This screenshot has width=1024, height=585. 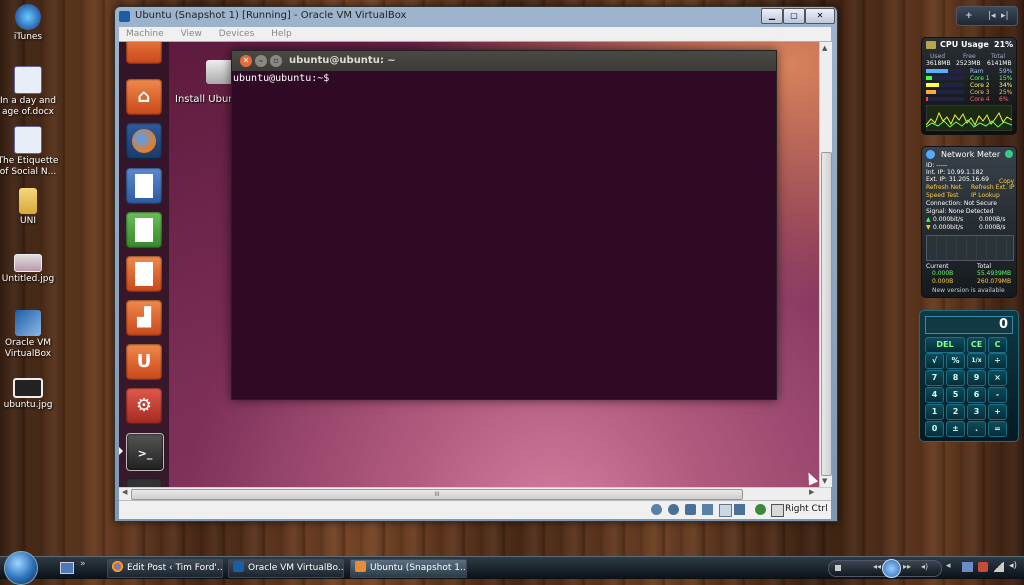 I want to click on new-version-notice: New version is available, so click(x=968, y=290).